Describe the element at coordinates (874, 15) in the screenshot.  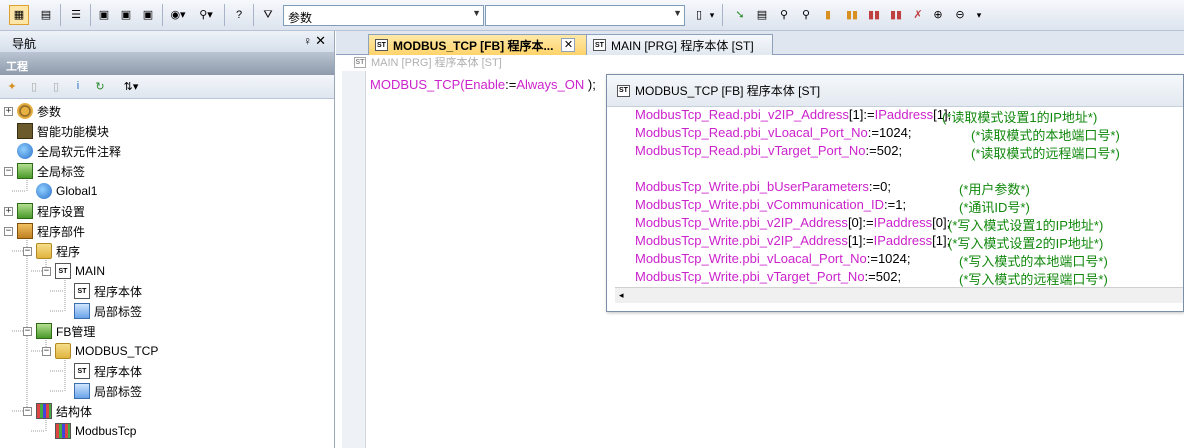
I see `chart2-icon: ▮▮` at that location.